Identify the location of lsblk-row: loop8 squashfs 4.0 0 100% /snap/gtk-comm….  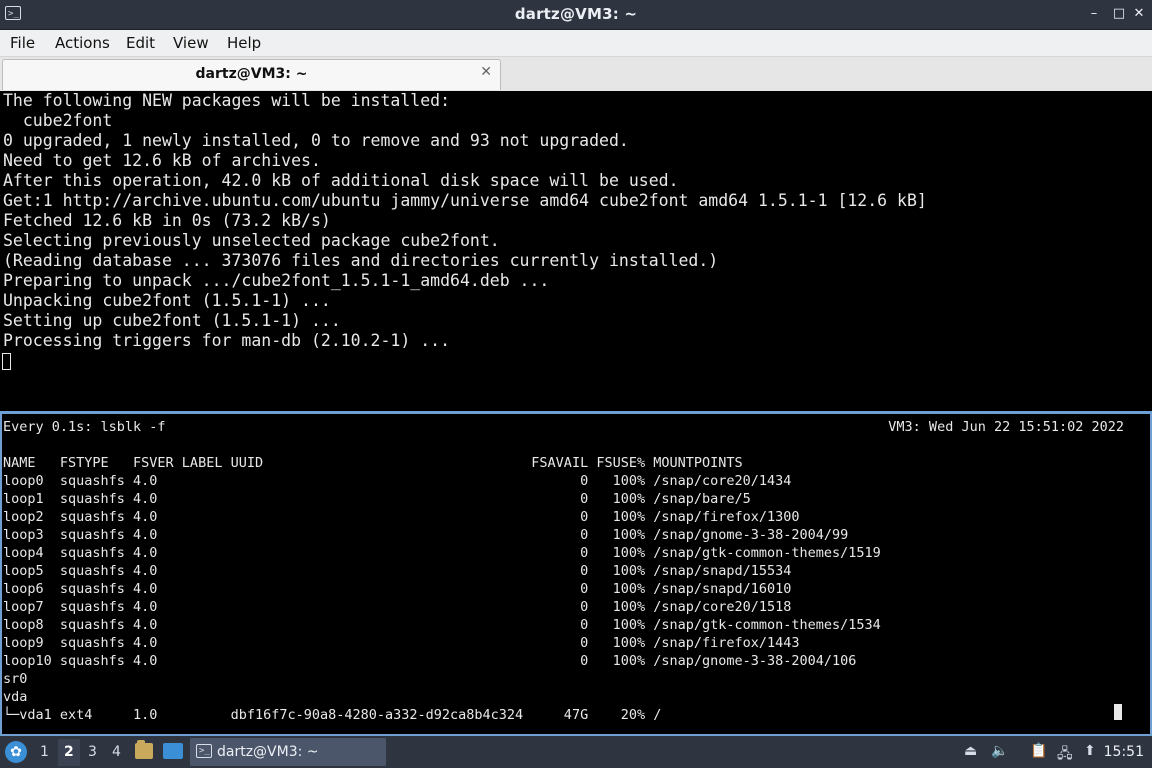
(442, 625).